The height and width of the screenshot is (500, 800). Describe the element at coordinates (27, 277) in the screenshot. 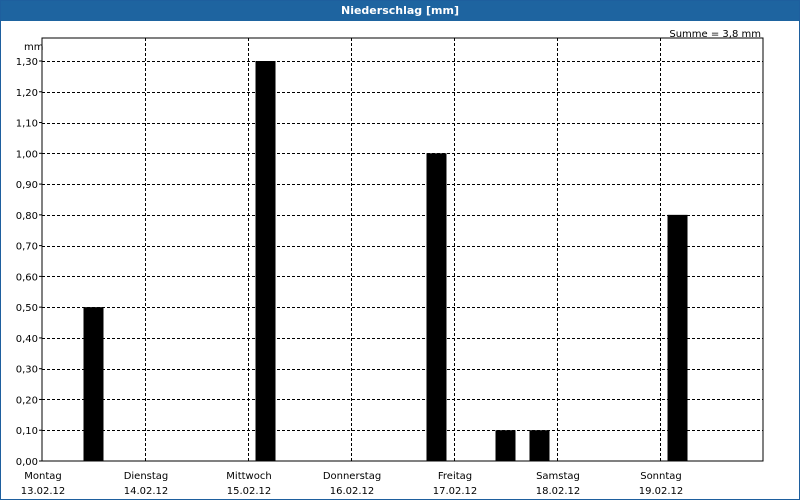

I see `y-tick-label: 0,60` at that location.